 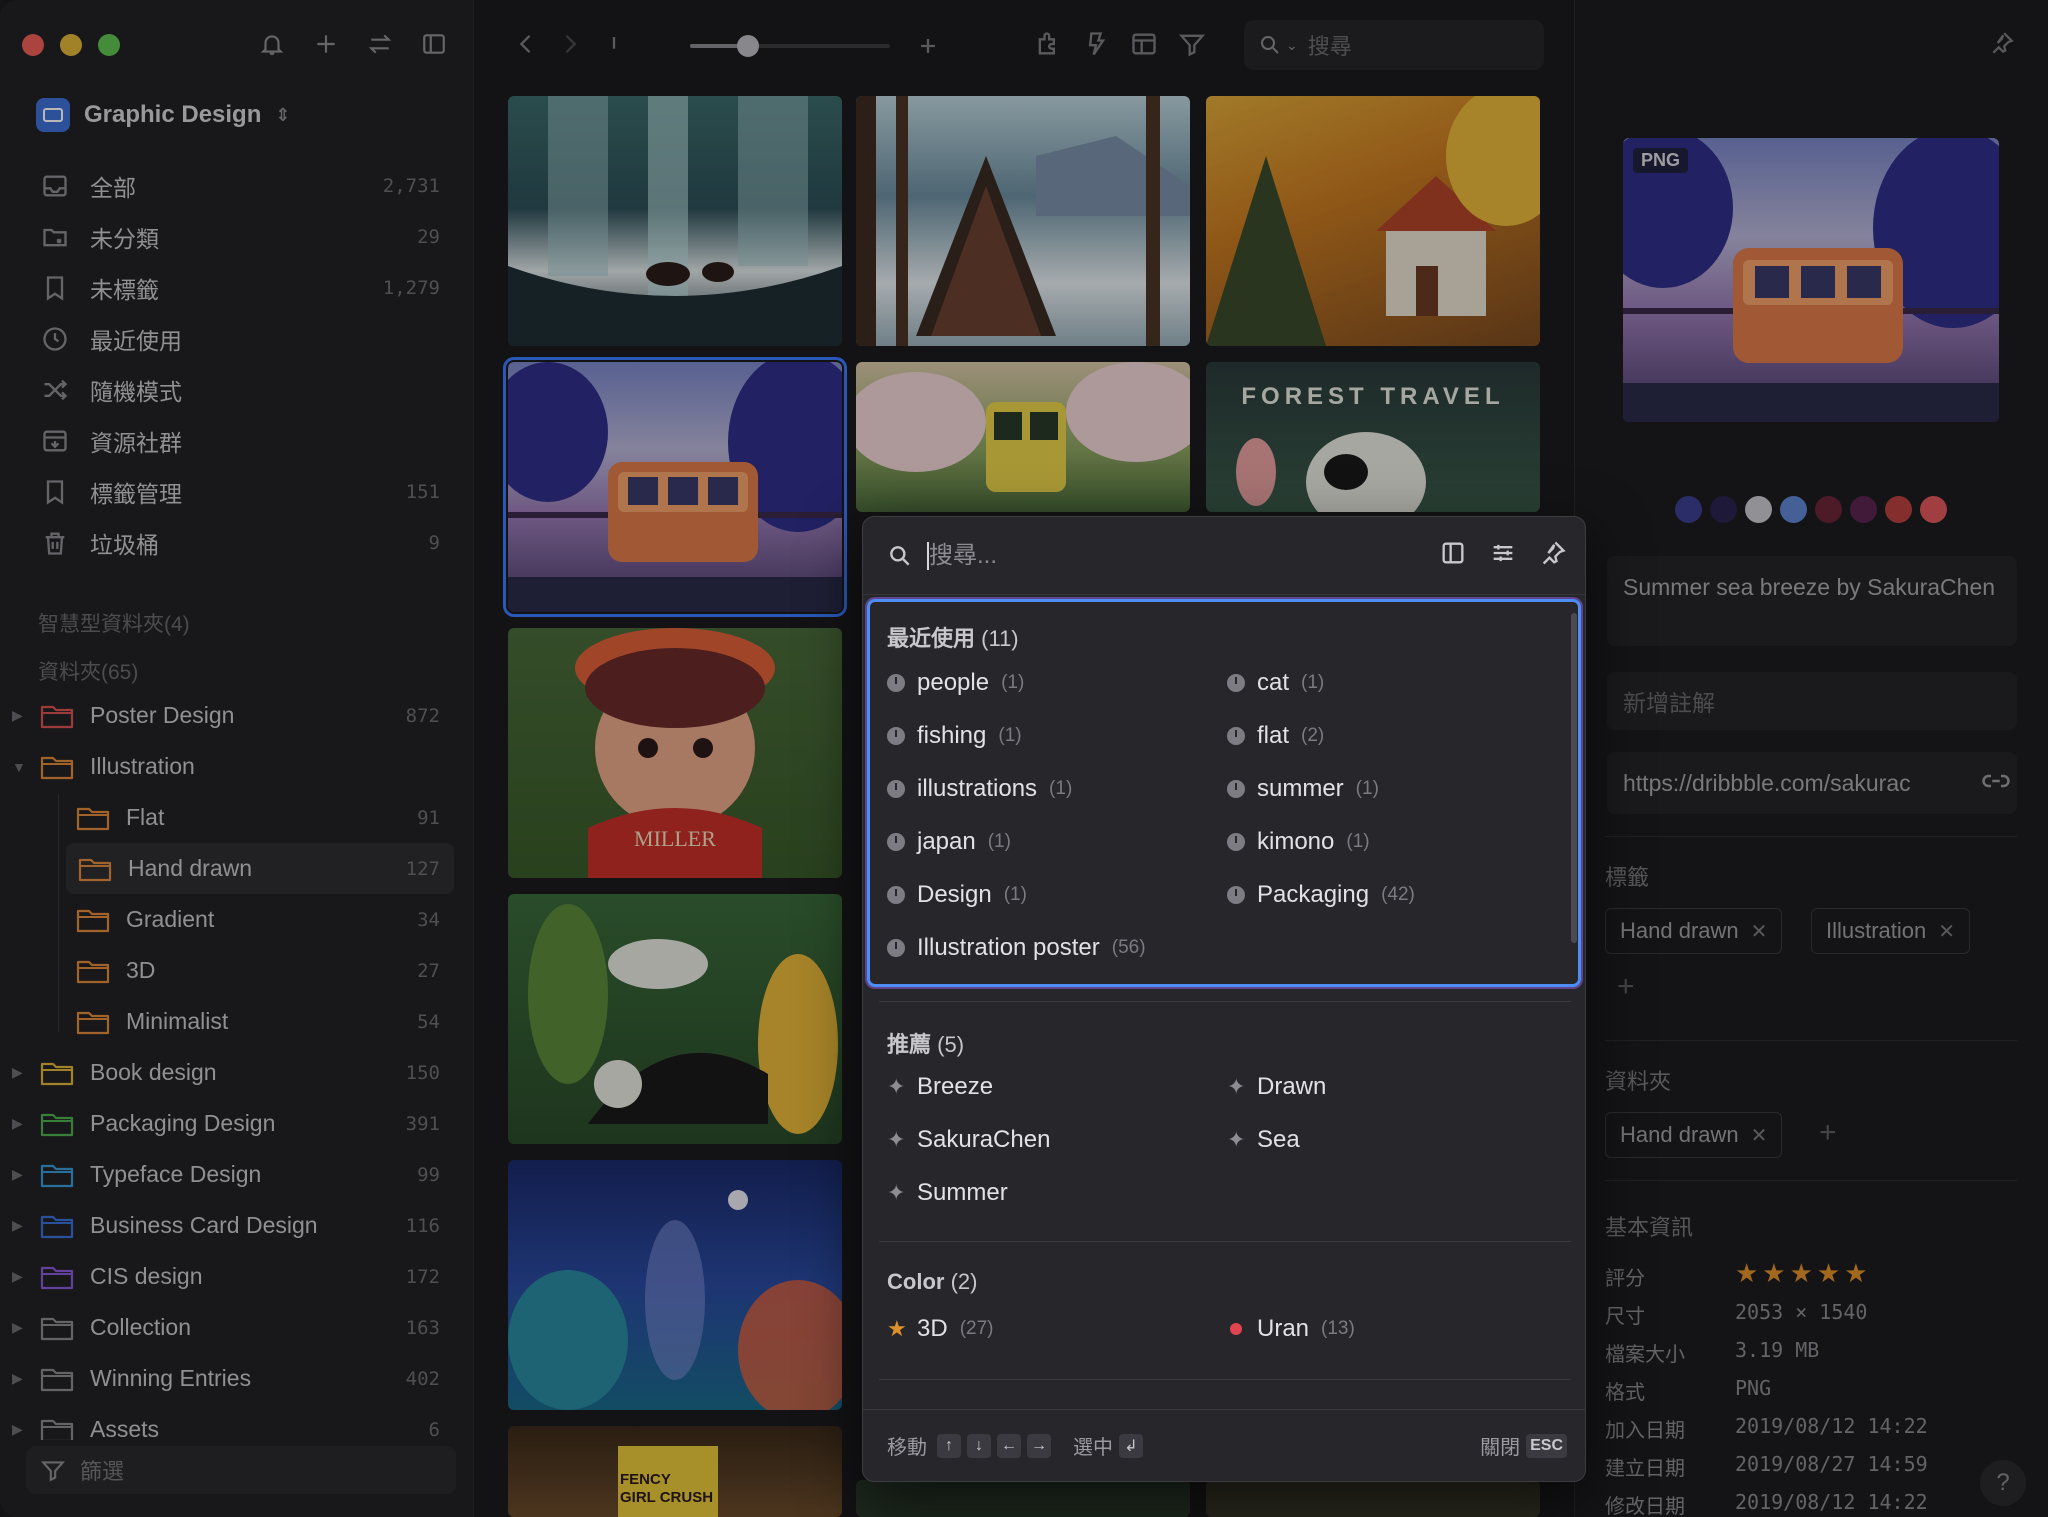 What do you see at coordinates (1812, 701) in the screenshot?
I see `note-field: 新增註解` at bounding box center [1812, 701].